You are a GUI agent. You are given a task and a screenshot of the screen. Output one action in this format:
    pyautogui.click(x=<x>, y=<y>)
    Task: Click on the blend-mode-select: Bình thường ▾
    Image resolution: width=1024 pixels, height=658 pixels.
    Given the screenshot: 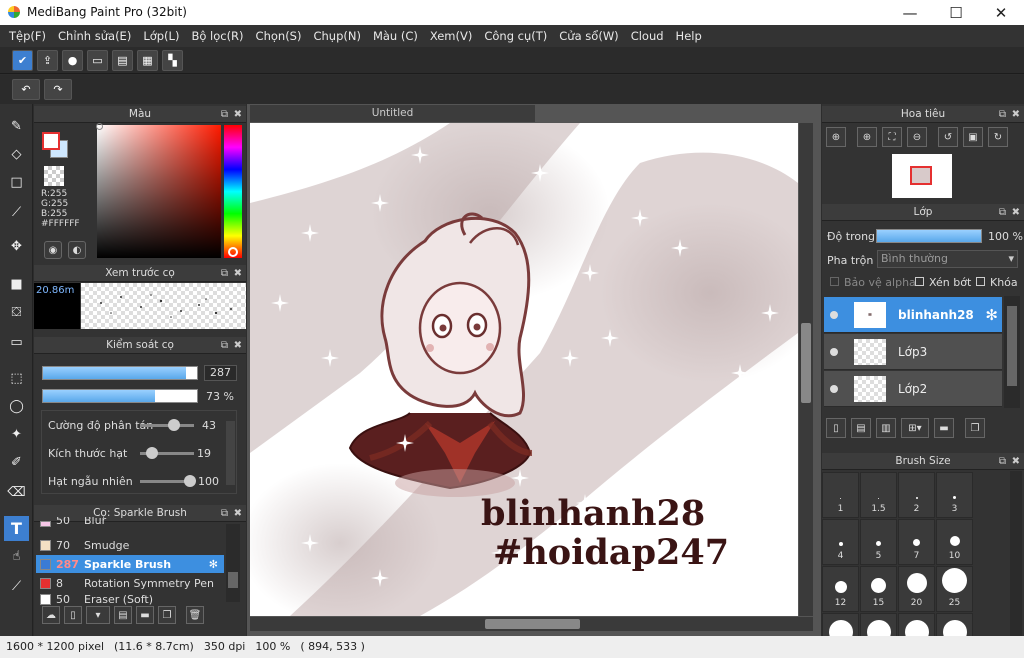 What is the action you would take?
    pyautogui.click(x=947, y=259)
    